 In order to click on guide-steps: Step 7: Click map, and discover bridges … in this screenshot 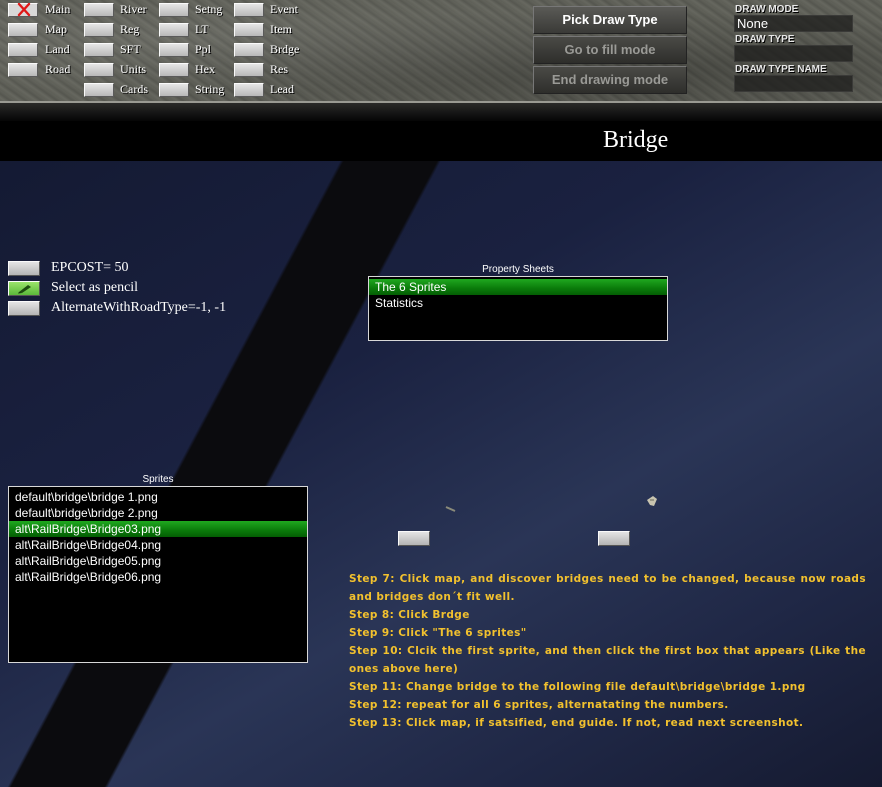, I will do `click(607, 651)`.